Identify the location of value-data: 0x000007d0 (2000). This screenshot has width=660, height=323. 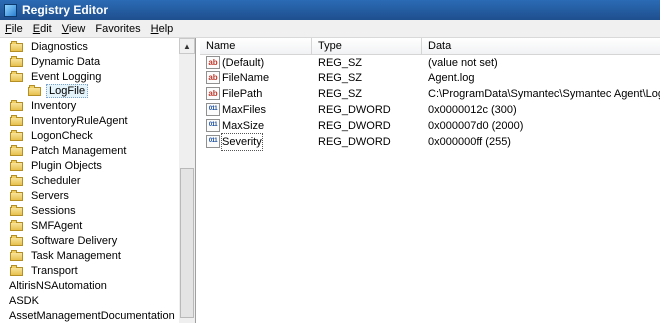
(476, 126).